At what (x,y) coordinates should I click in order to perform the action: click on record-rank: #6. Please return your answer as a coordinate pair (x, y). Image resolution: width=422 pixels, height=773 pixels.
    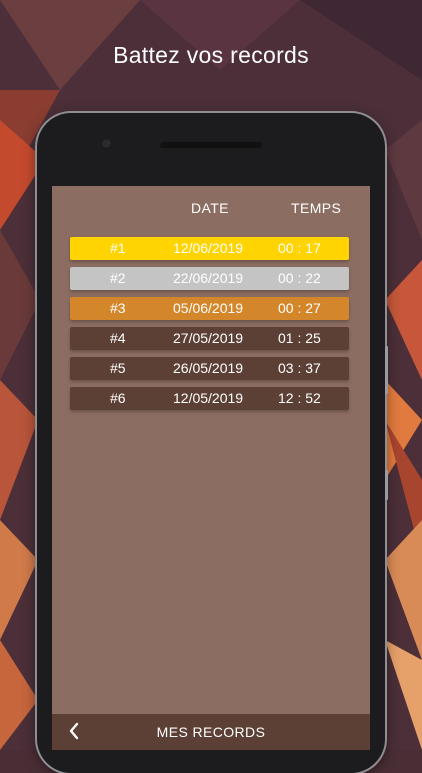
    Looking at the image, I should click on (118, 398).